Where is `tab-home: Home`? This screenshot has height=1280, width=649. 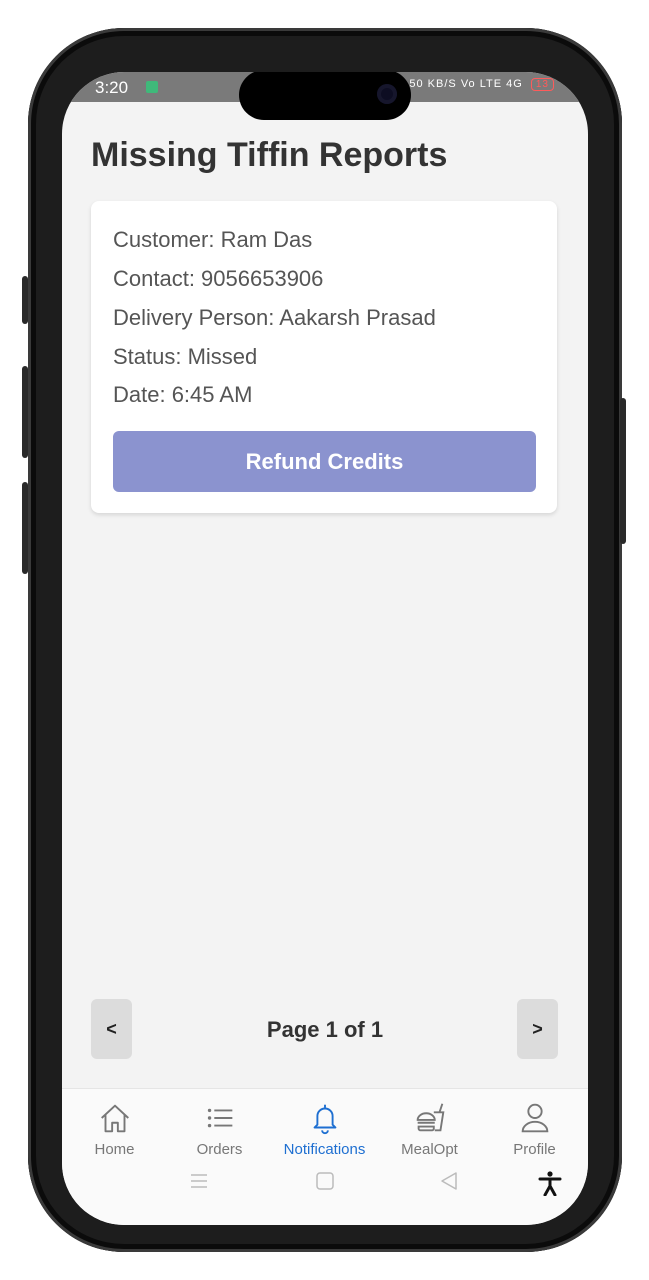
tab-home: Home is located at coordinates (114, 1128).